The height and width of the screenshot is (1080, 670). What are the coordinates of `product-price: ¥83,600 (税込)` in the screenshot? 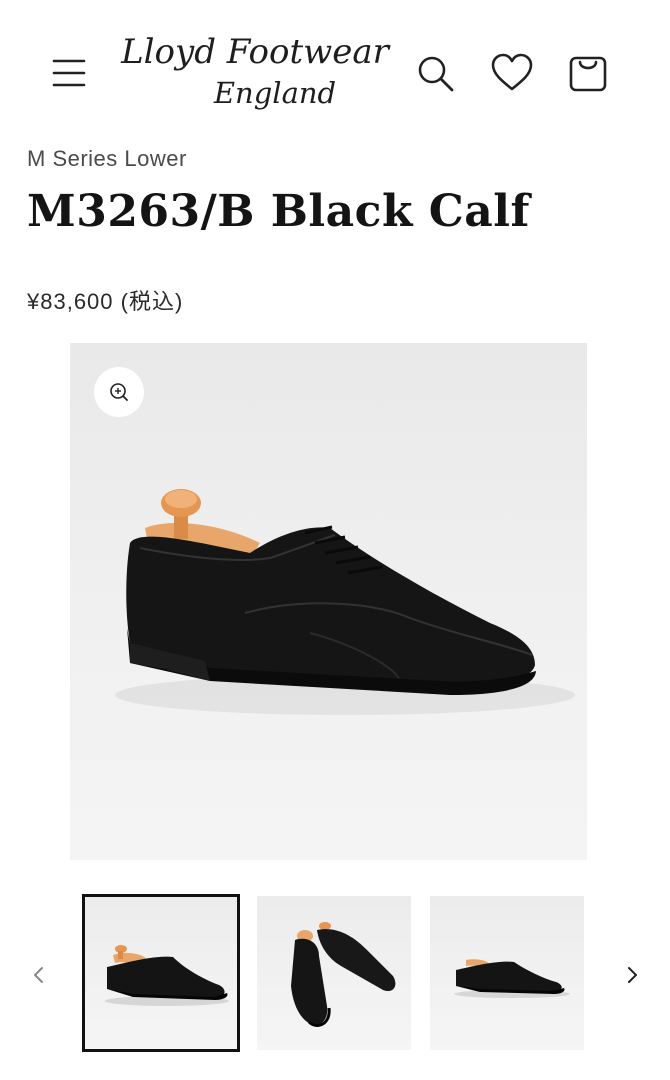 It's located at (105, 301).